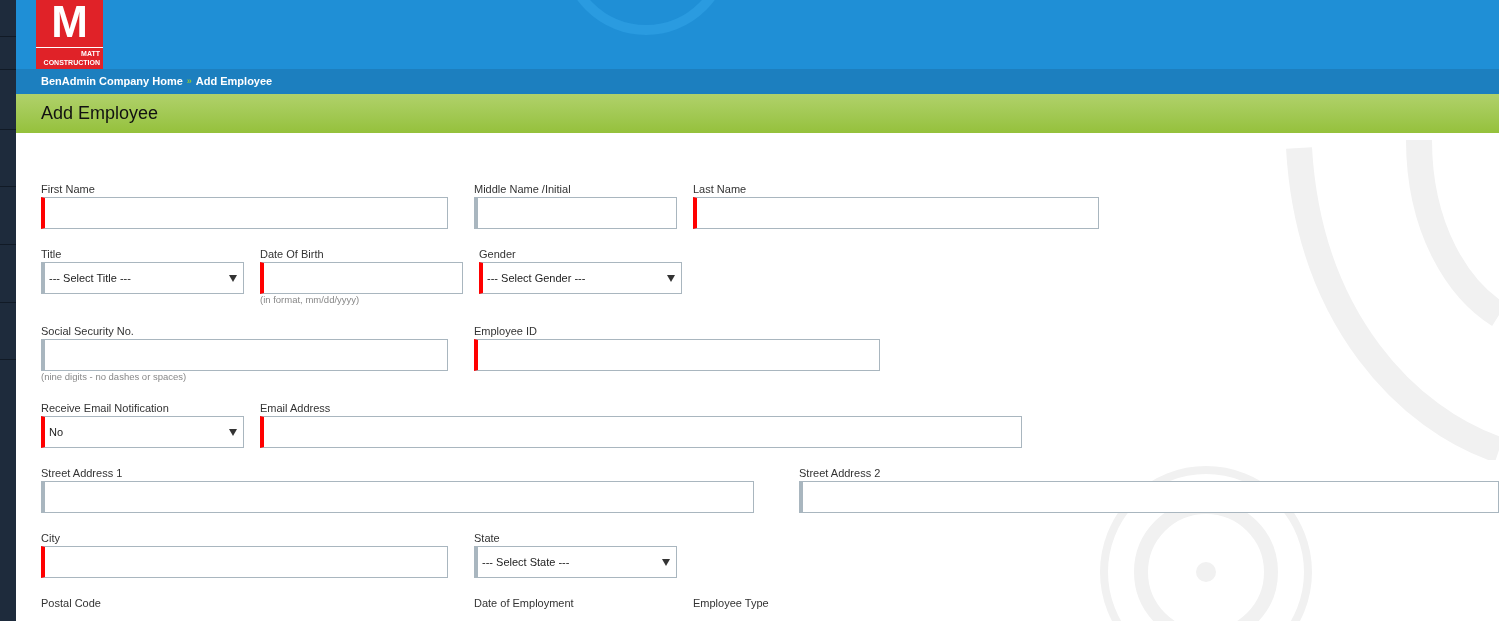 The image size is (1499, 621). I want to click on field-label: Street Address 1, so click(82, 473).